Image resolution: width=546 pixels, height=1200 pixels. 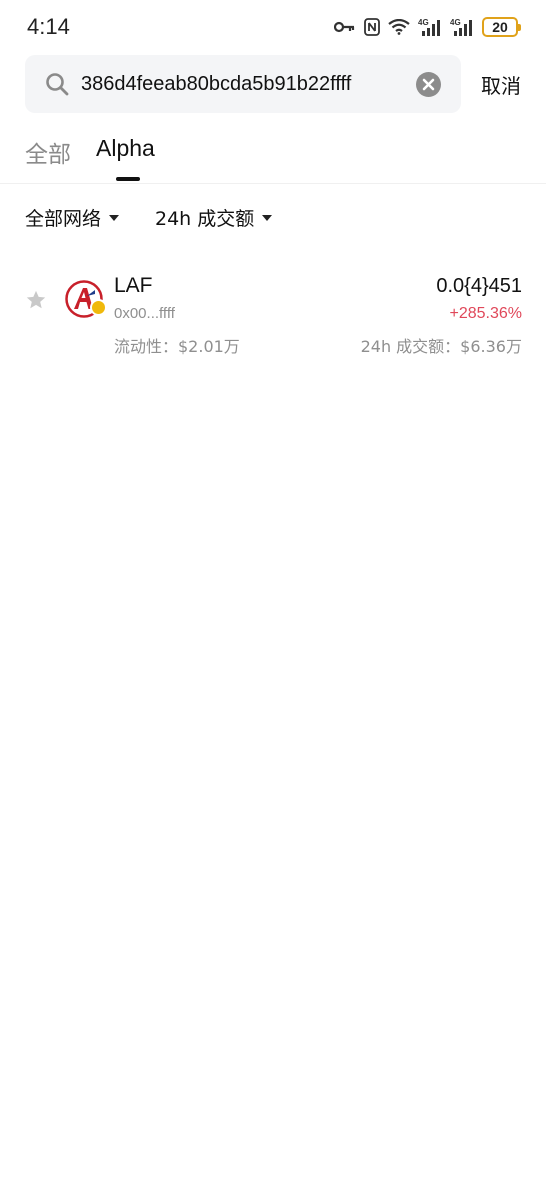 What do you see at coordinates (98, 307) in the screenshot?
I see `bnb-chain-icon` at bounding box center [98, 307].